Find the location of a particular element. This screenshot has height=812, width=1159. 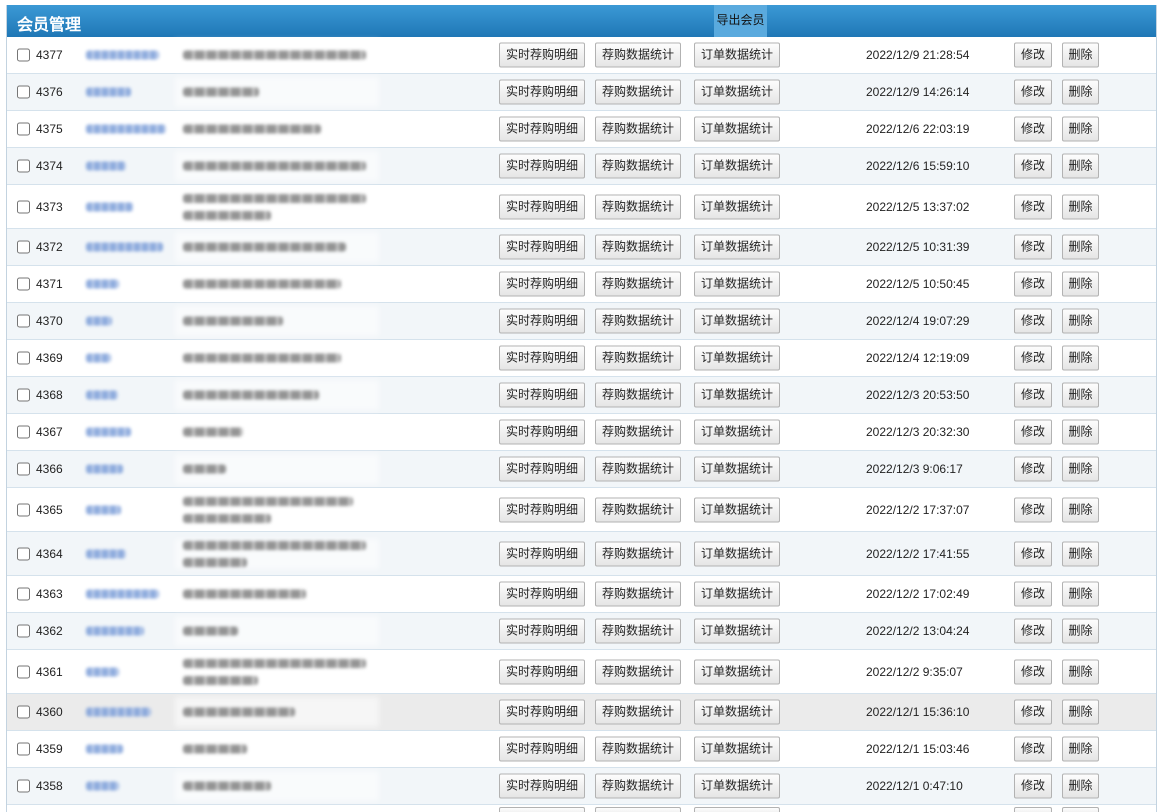

export-members-button: 导出会员 is located at coordinates (740, 21).